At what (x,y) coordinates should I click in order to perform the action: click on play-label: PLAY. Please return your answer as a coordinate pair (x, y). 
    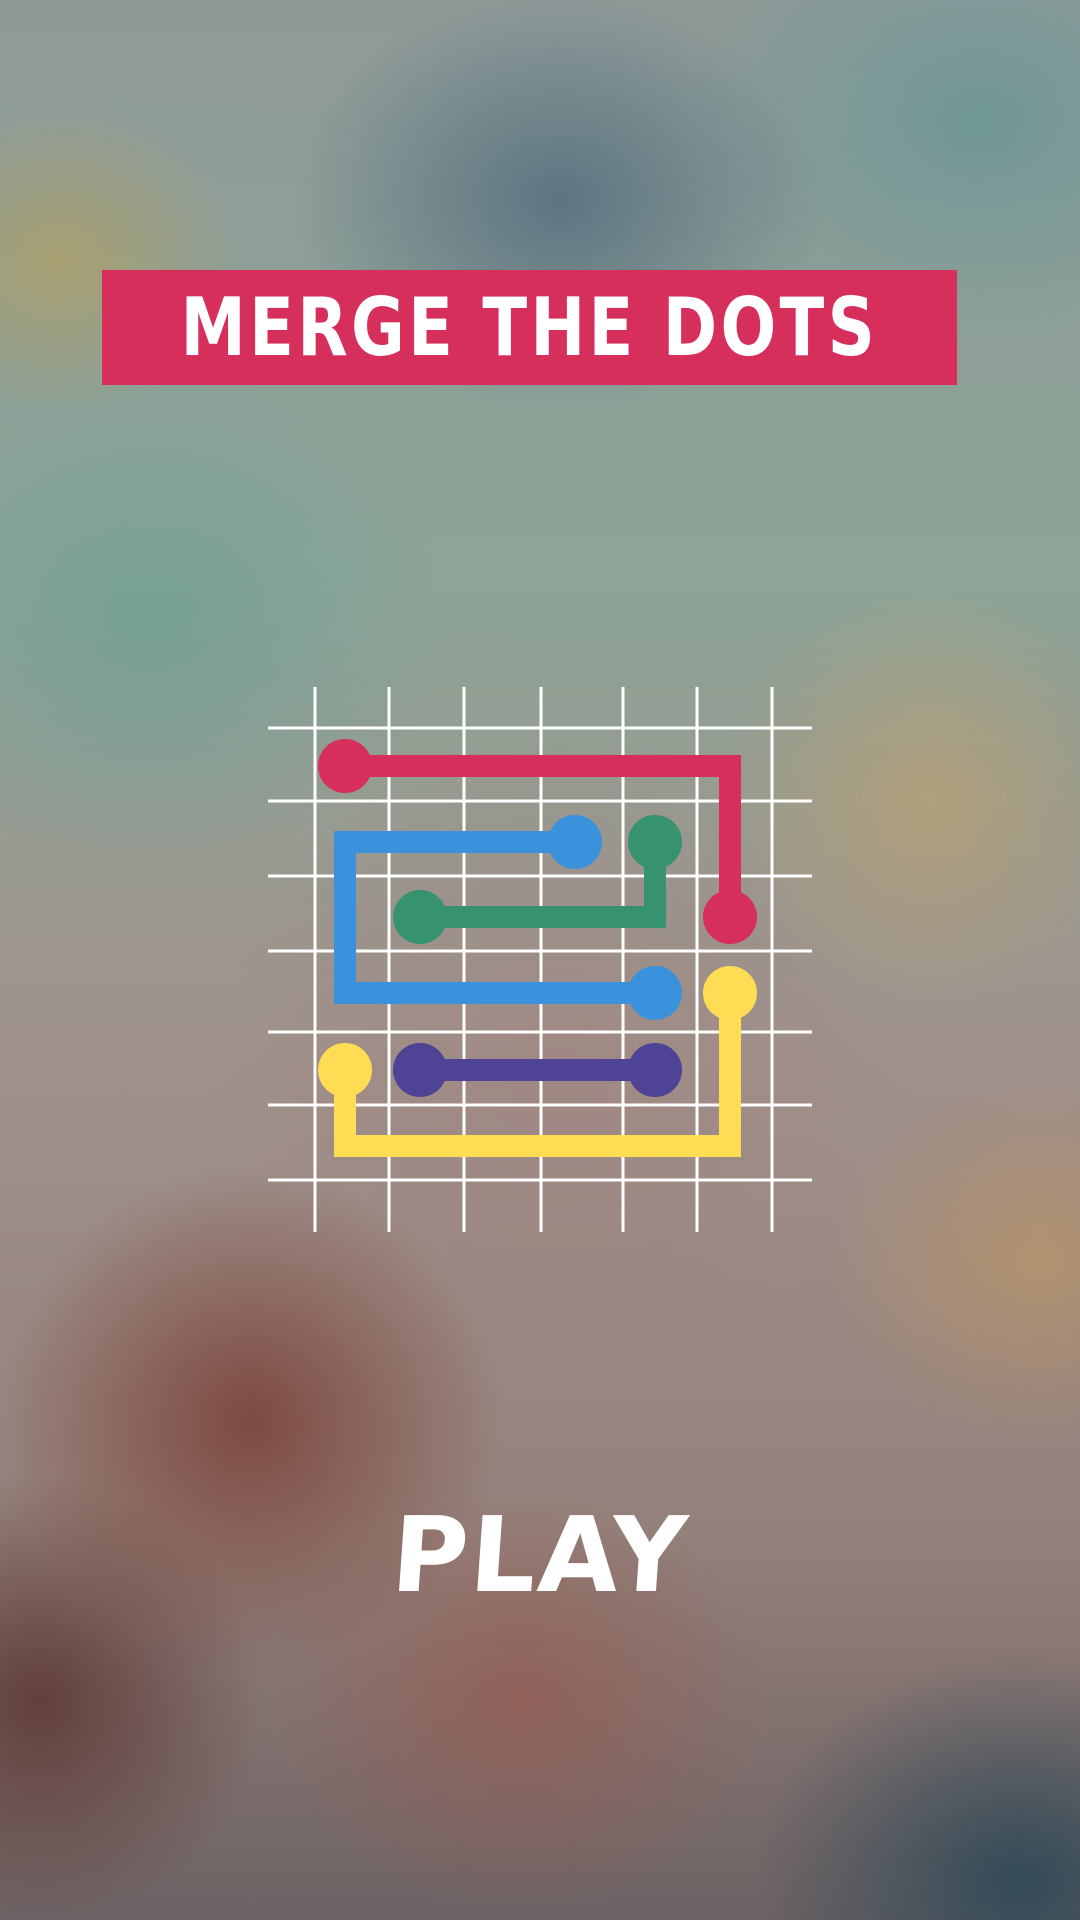
    Looking at the image, I should click on (540, 1555).